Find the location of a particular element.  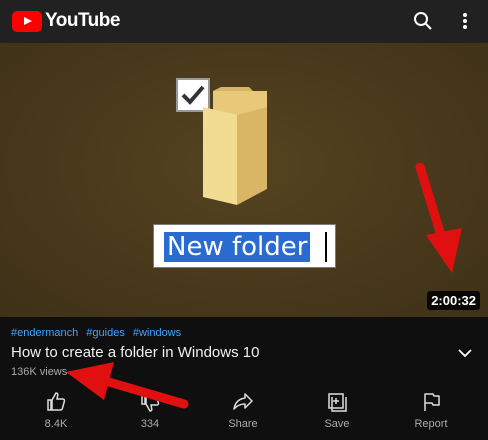

share-label: Share is located at coordinates (243, 424).